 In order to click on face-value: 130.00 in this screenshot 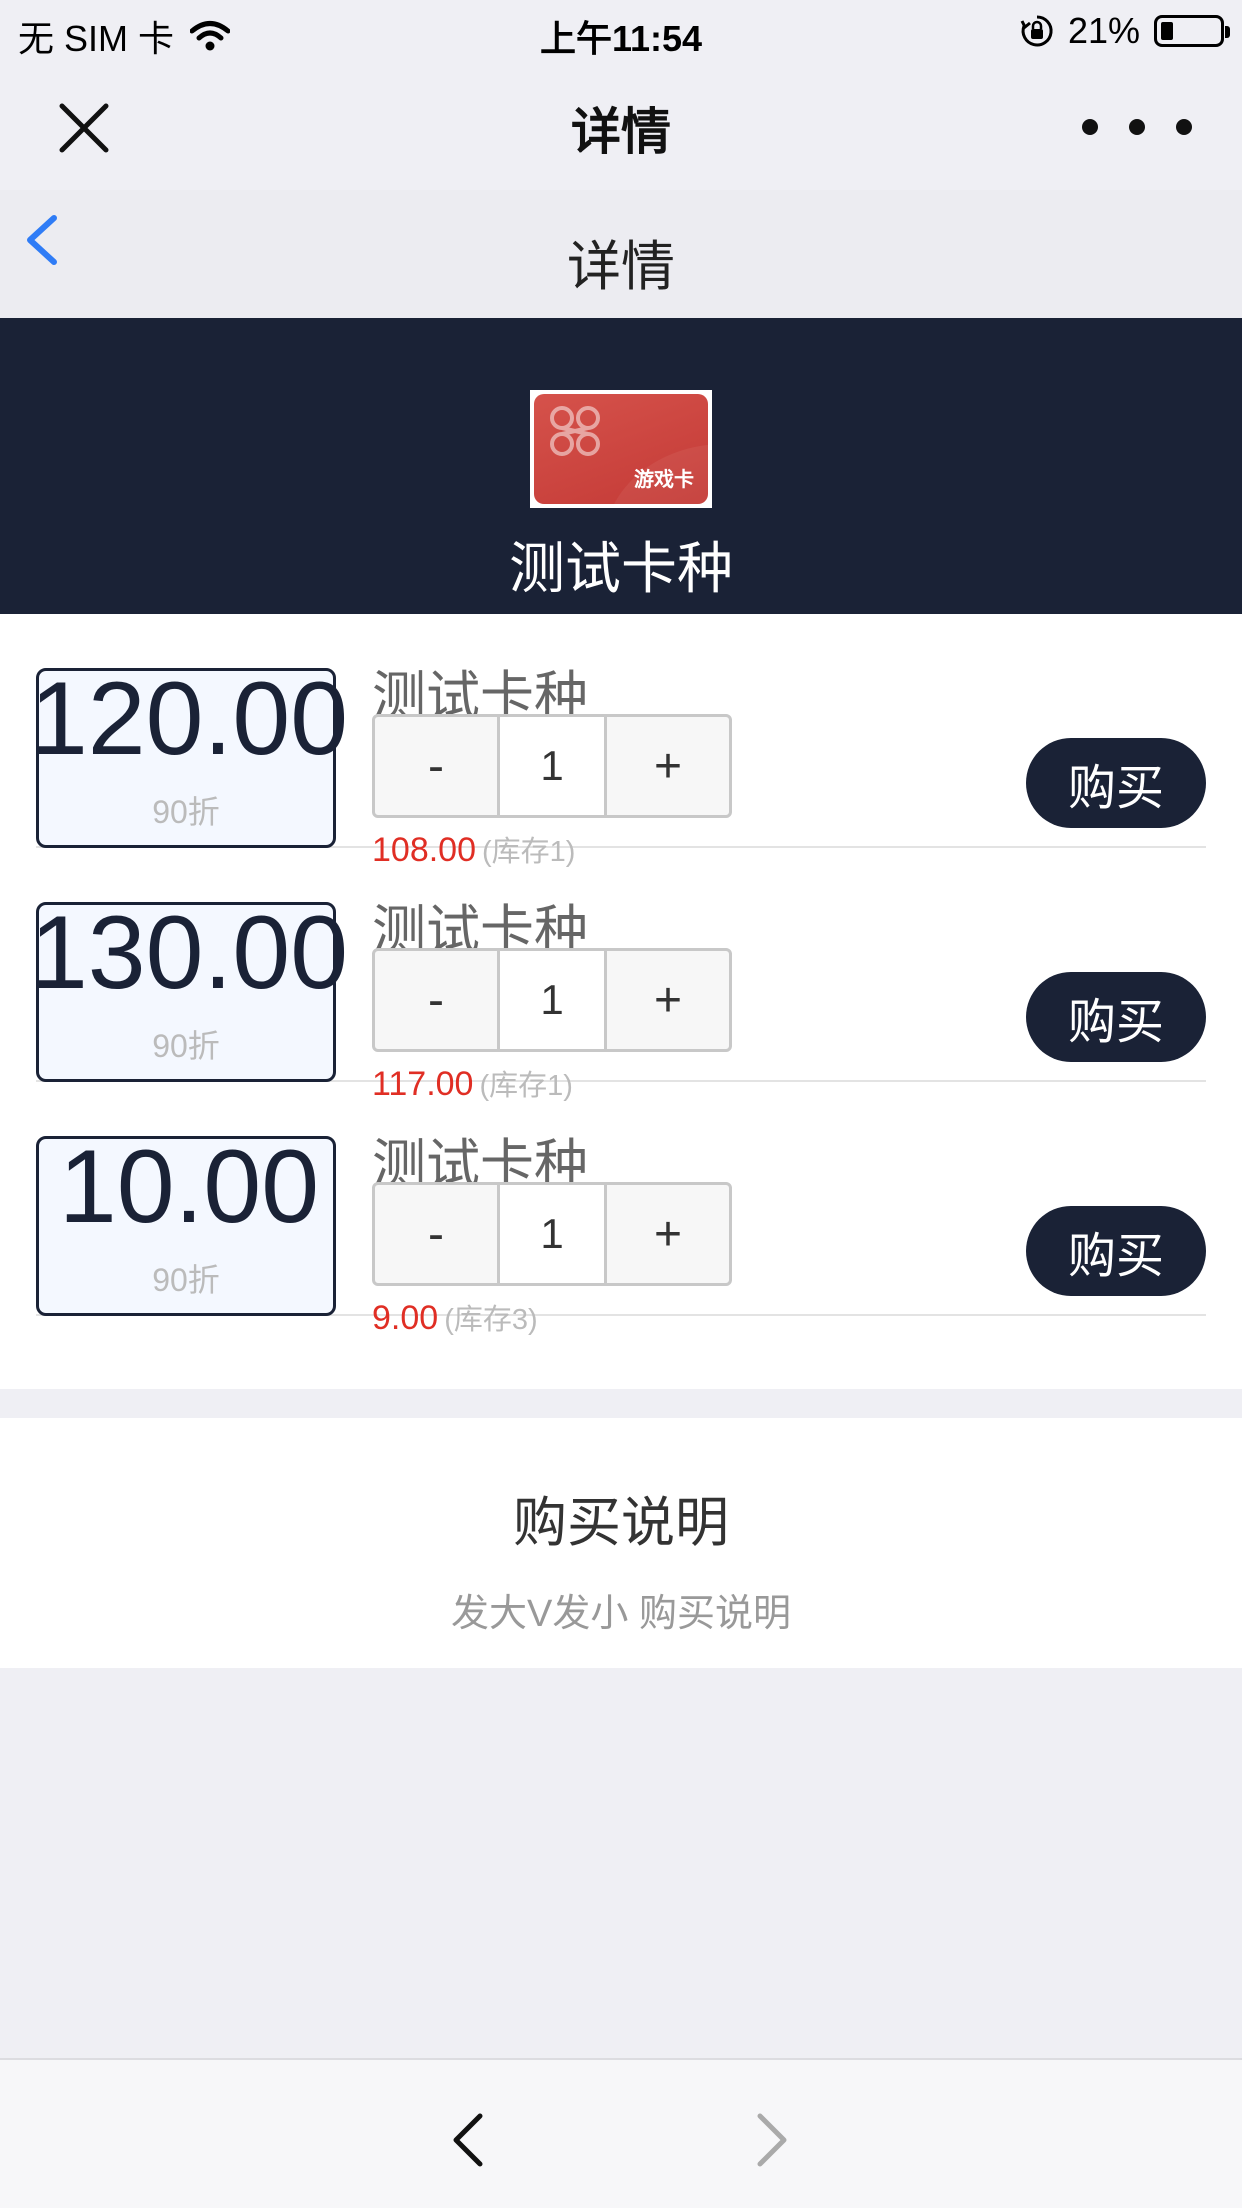, I will do `click(189, 953)`.